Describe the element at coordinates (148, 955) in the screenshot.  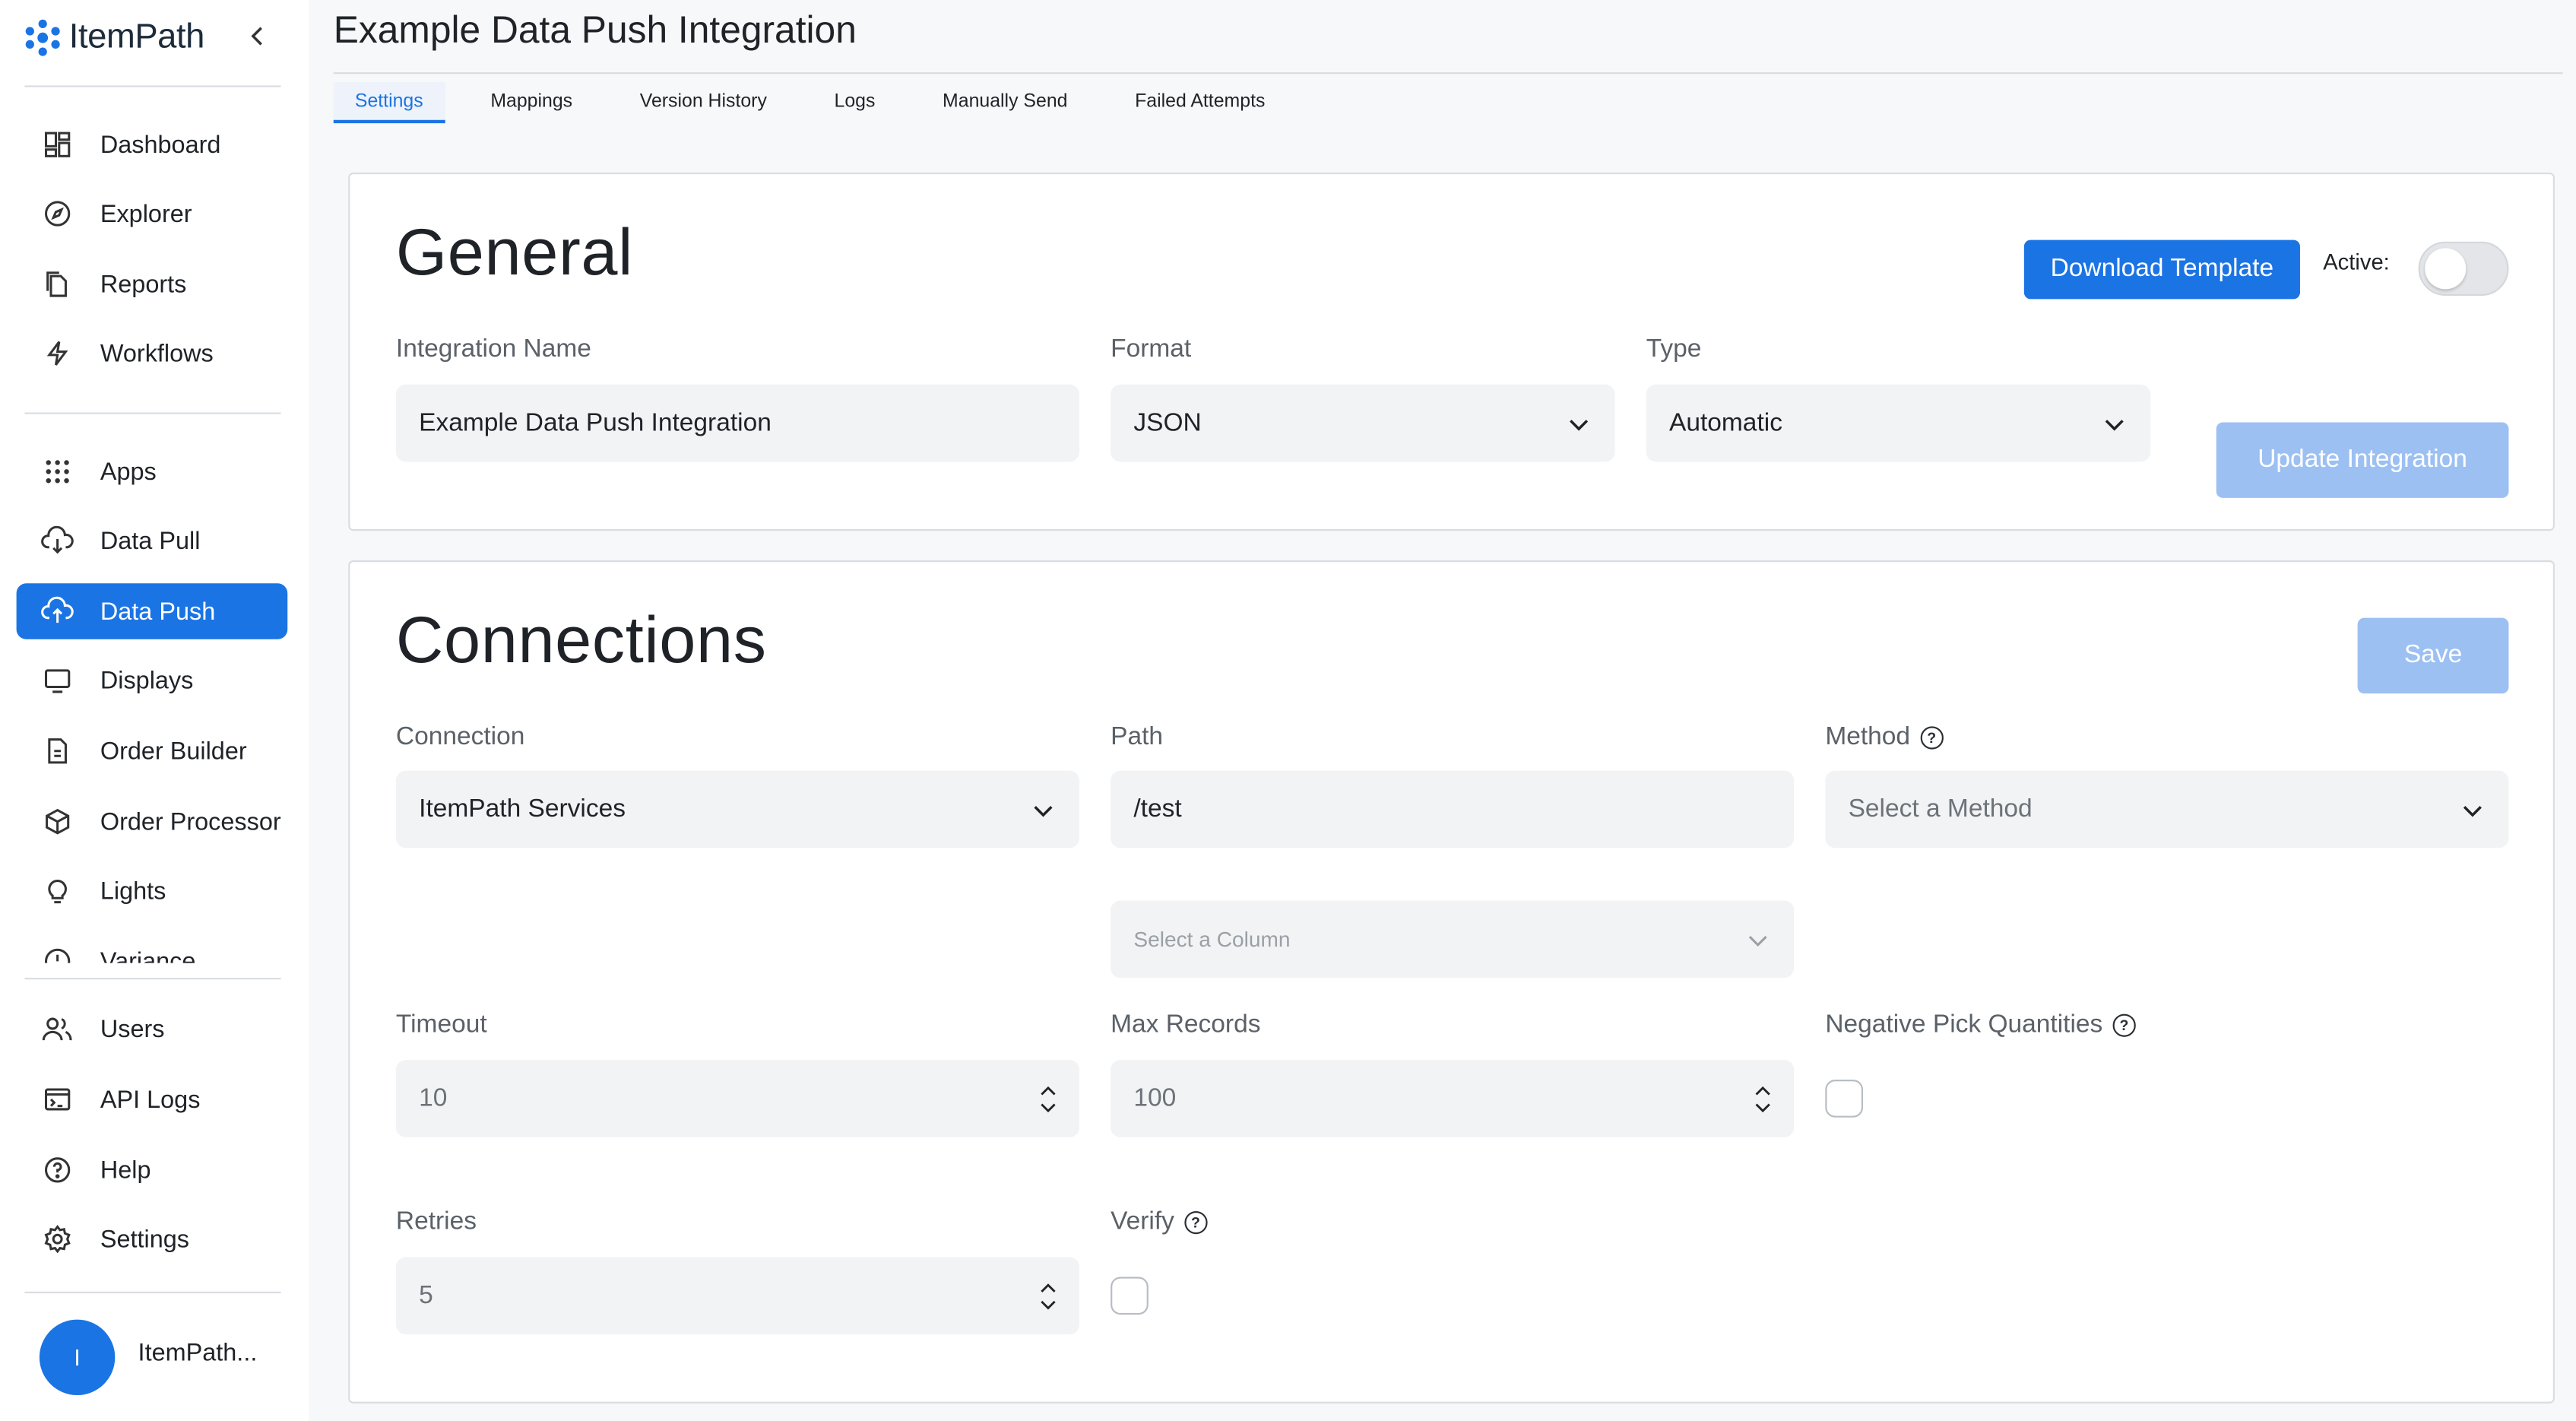
I see `sidebar-item-label: Variance` at that location.